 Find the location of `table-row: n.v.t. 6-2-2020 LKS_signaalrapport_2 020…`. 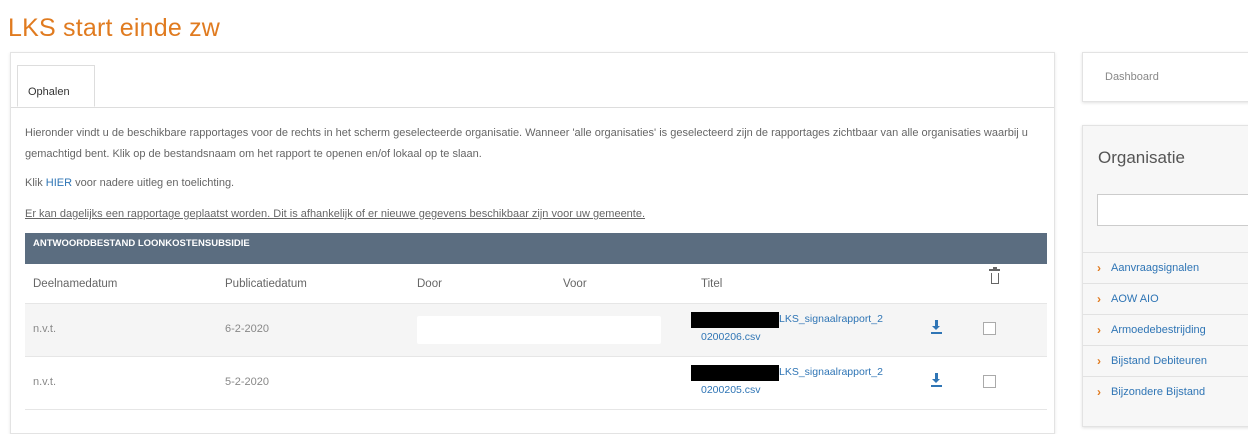

table-row: n.v.t. 6-2-2020 LKS_signaalrapport_2 020… is located at coordinates (536, 330).